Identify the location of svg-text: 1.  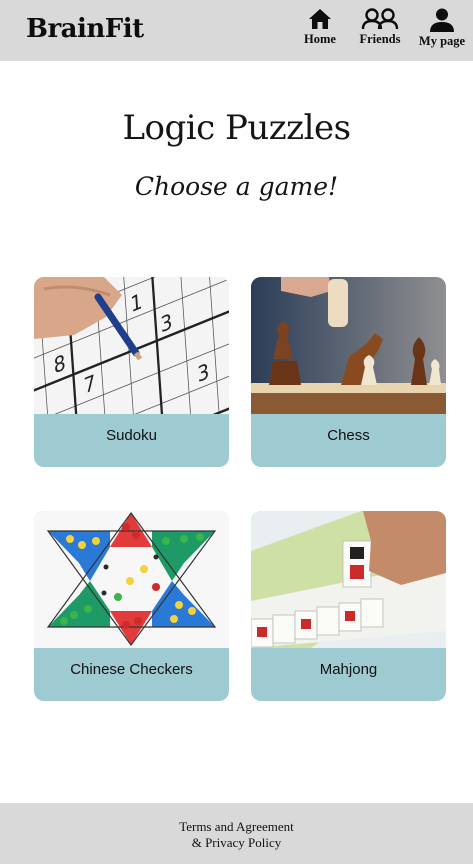
(137, 302).